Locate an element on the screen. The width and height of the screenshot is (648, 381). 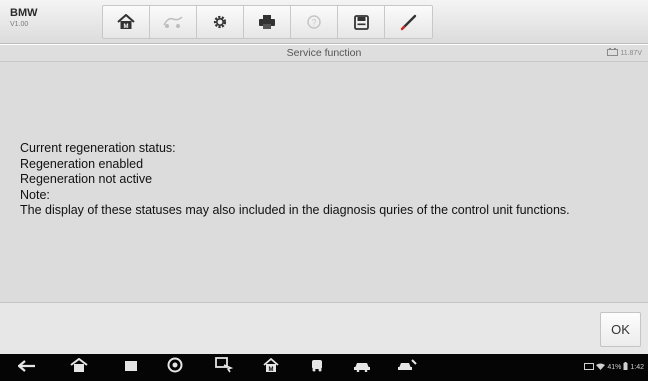
car-icon is located at coordinates (362, 368).